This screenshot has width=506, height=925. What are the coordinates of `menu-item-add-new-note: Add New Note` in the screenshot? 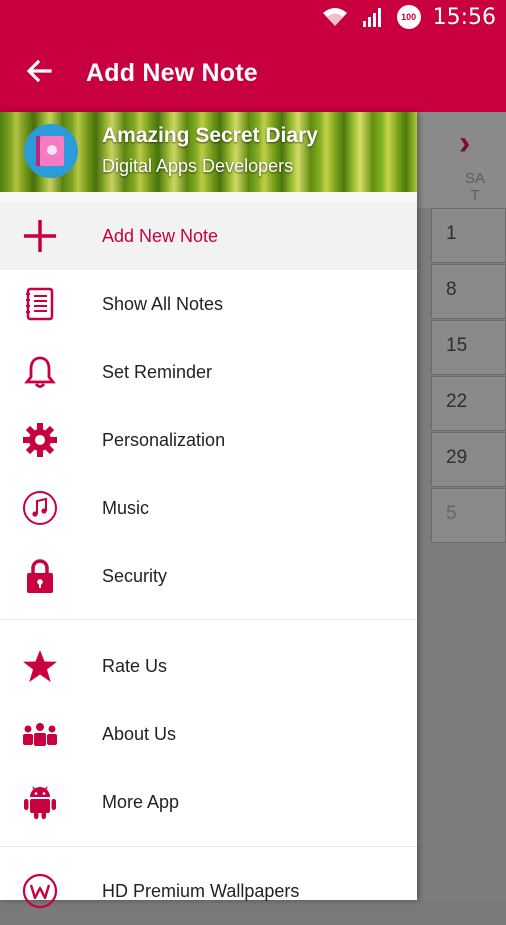 It's located at (208, 236).